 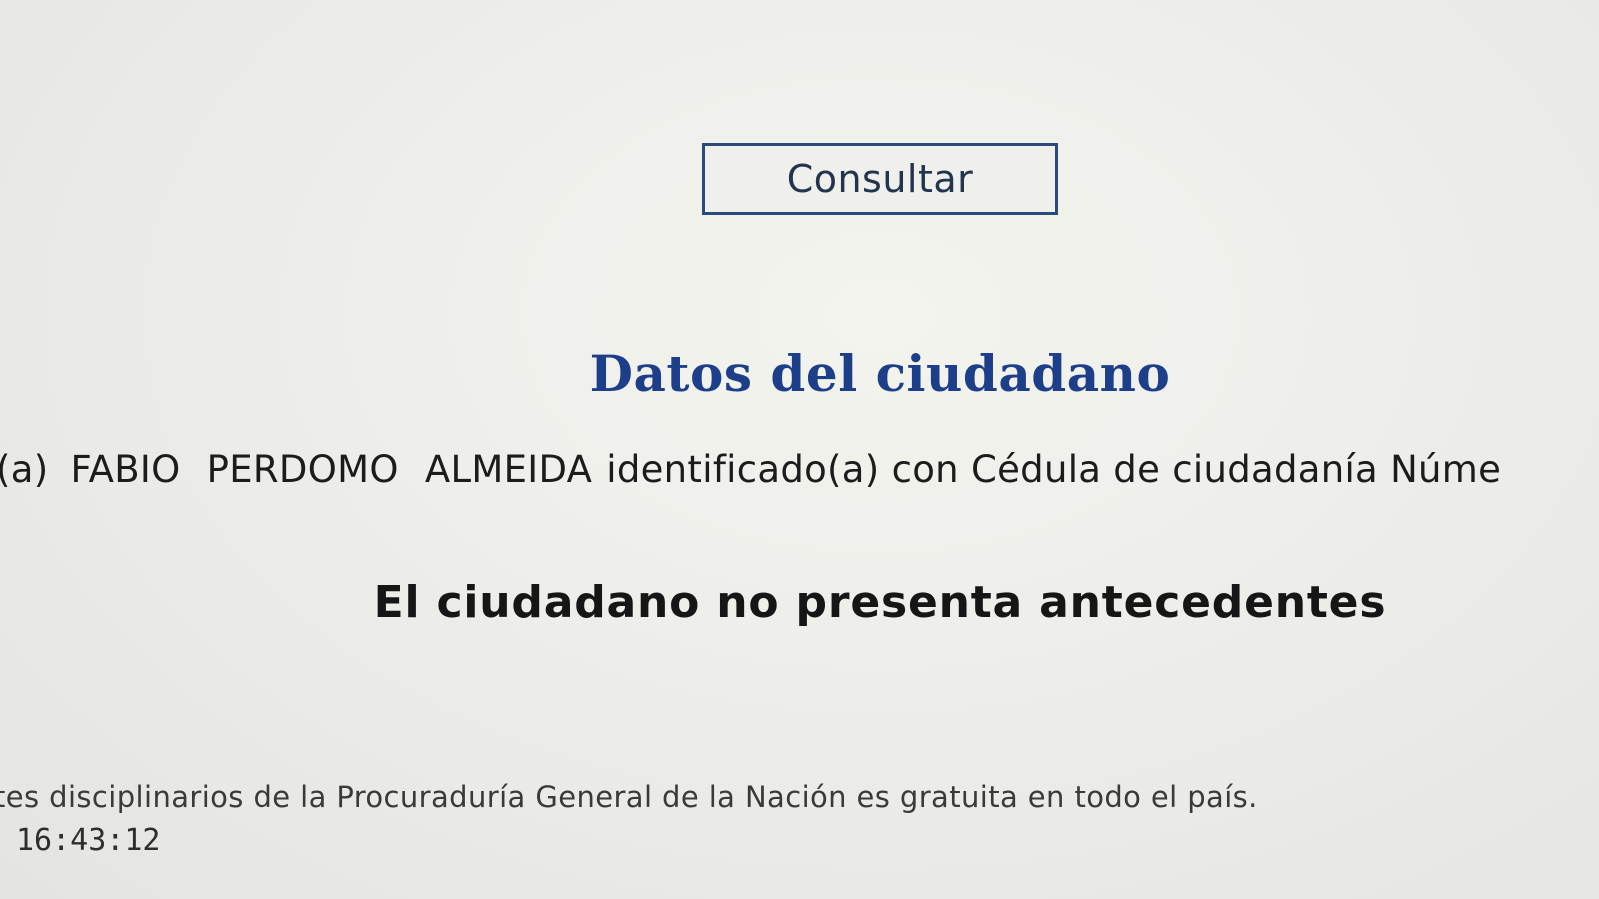 I want to click on citizen-name: FABIO PERDOMO ALMEIDA, so click(x=331, y=469).